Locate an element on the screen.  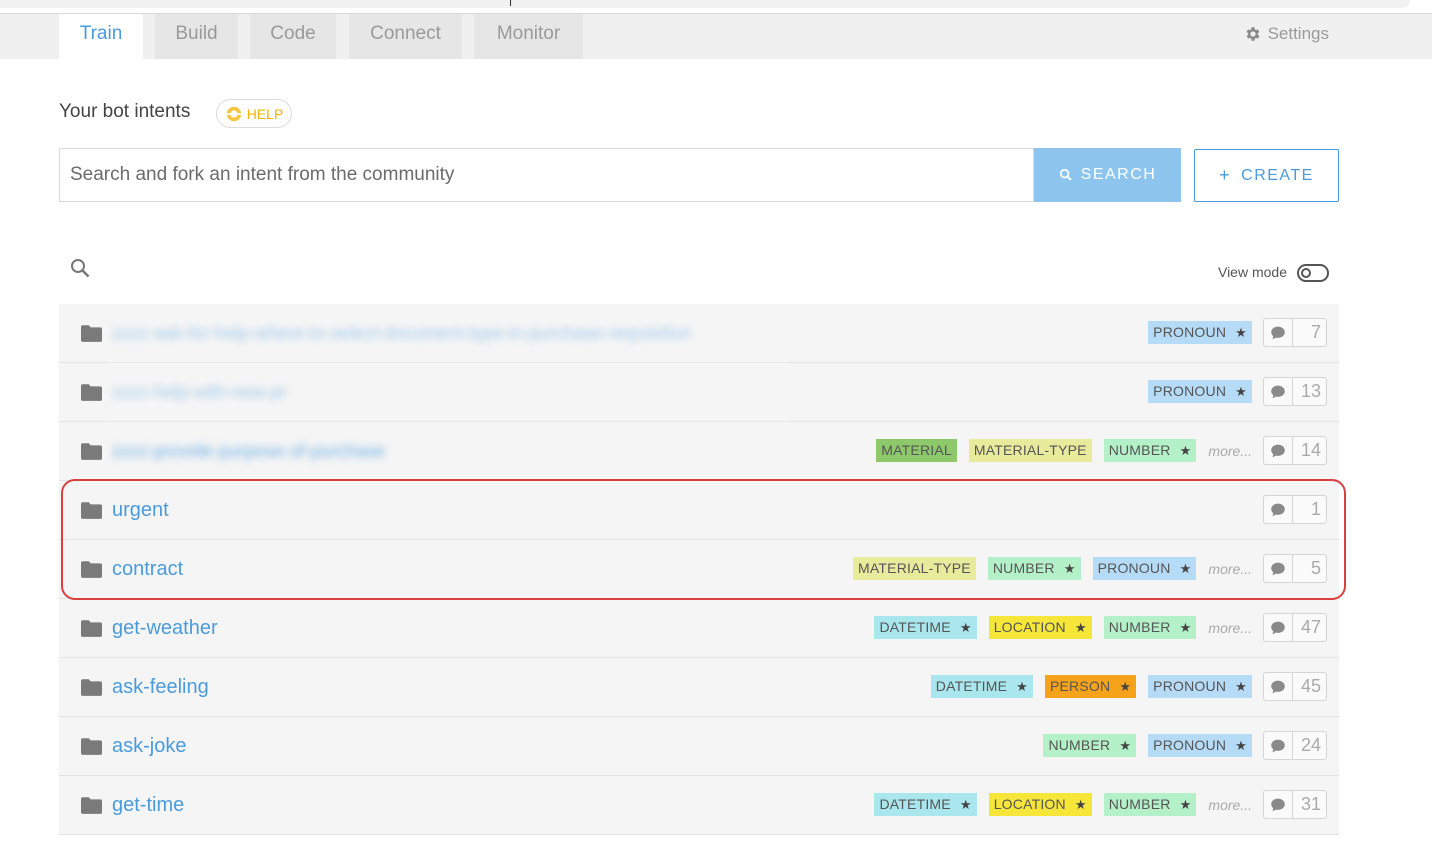
expression-counter: 31 is located at coordinates (1295, 804).